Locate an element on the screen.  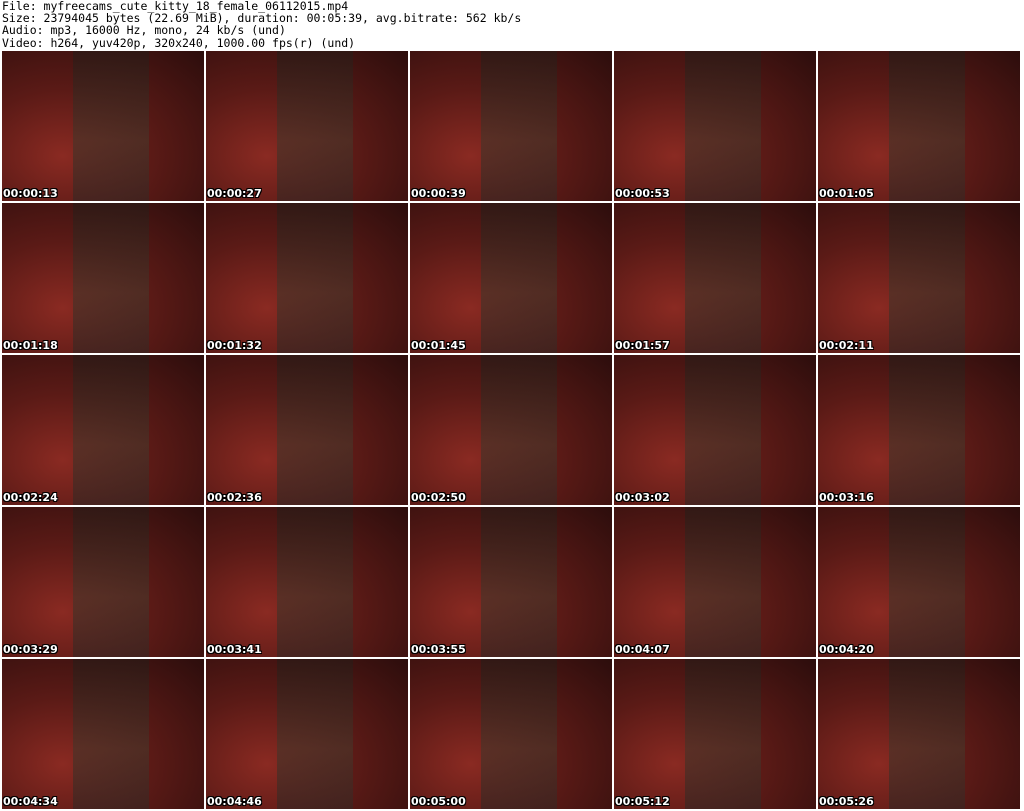
thumbnail-timestamp: 00:01:18 is located at coordinates (30, 345).